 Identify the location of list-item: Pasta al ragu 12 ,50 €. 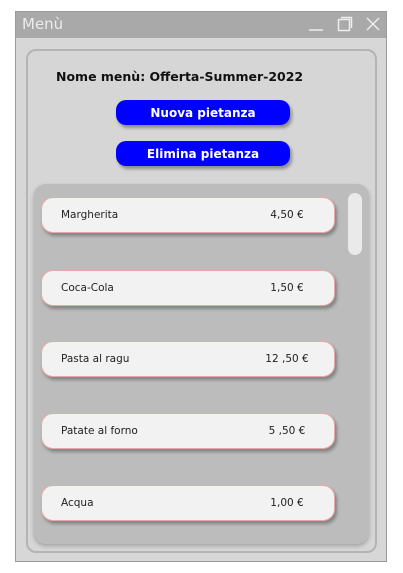
(188, 359).